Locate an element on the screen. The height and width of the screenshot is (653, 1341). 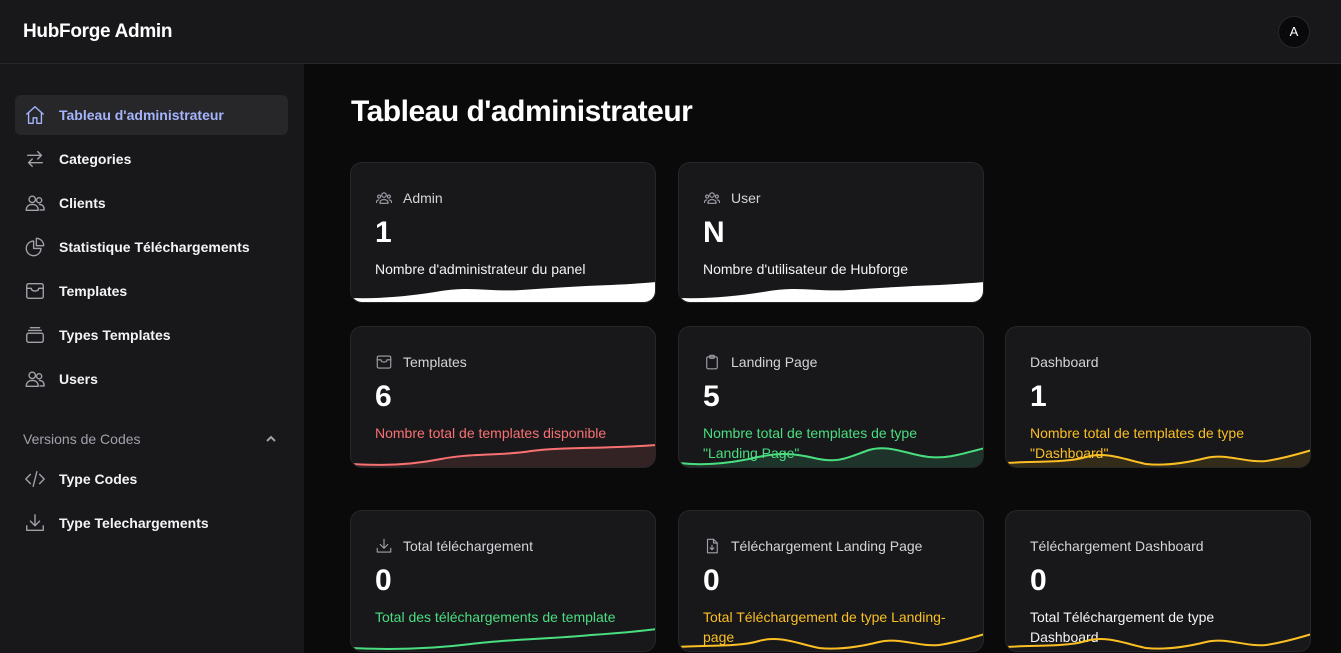
chevron-up-icon is located at coordinates (271, 438).